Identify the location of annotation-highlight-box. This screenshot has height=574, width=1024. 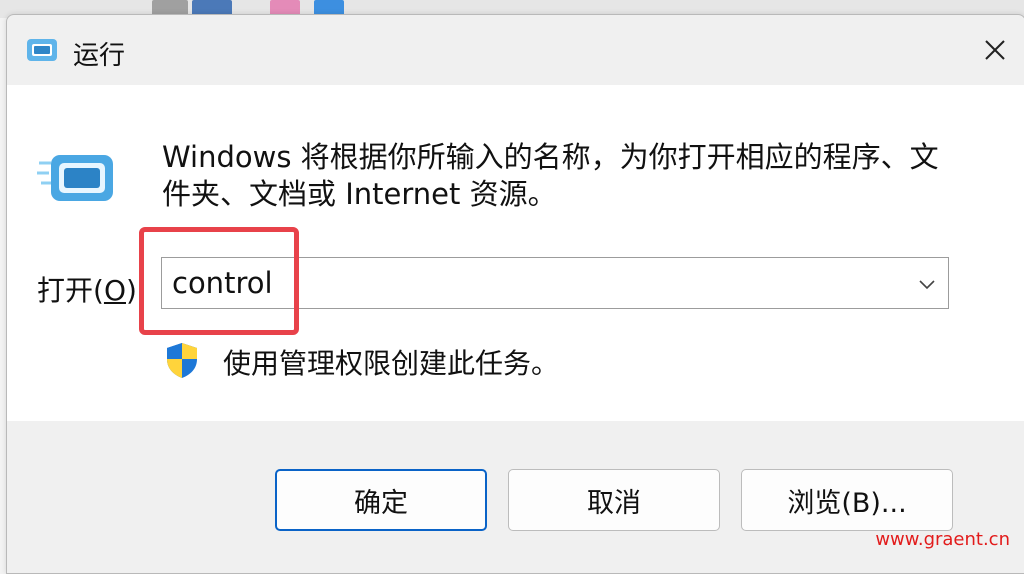
(219, 281).